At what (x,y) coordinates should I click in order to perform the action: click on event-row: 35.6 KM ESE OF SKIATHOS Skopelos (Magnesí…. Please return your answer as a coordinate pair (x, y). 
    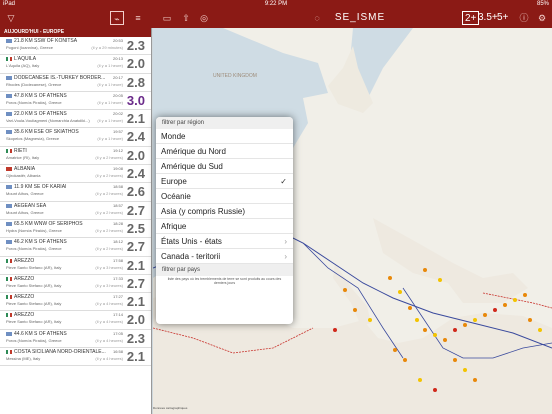
    Looking at the image, I should click on (75, 137).